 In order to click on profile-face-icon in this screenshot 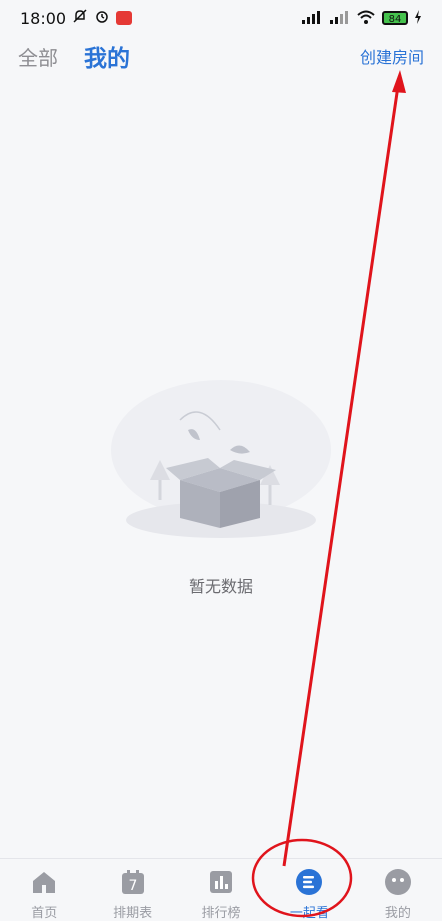, I will do `click(398, 881)`.